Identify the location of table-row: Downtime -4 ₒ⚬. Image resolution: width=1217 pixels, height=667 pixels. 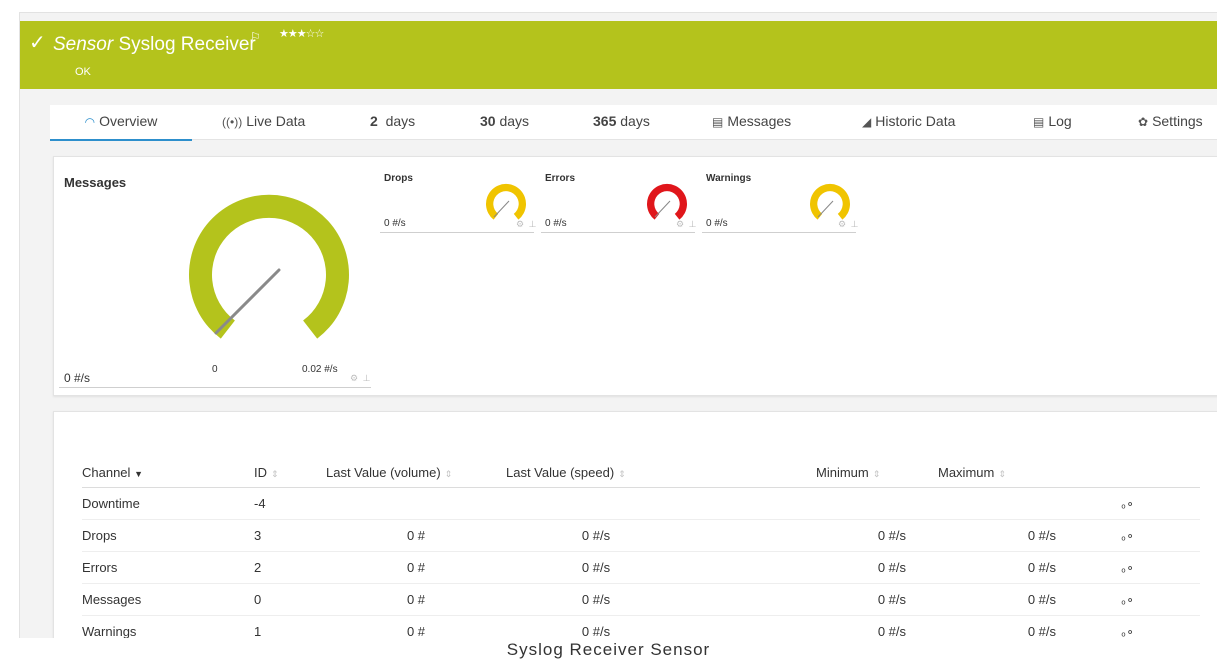
(641, 503).